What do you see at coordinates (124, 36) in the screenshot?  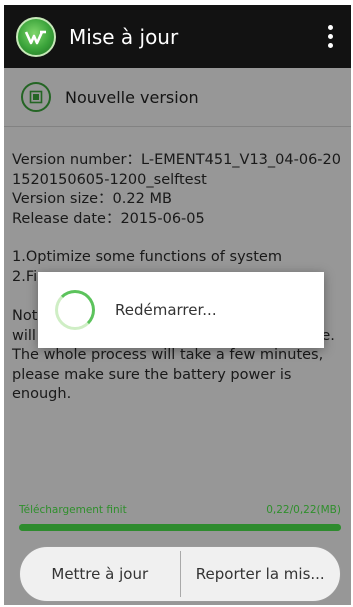 I see `page-title: Mise à jour` at bounding box center [124, 36].